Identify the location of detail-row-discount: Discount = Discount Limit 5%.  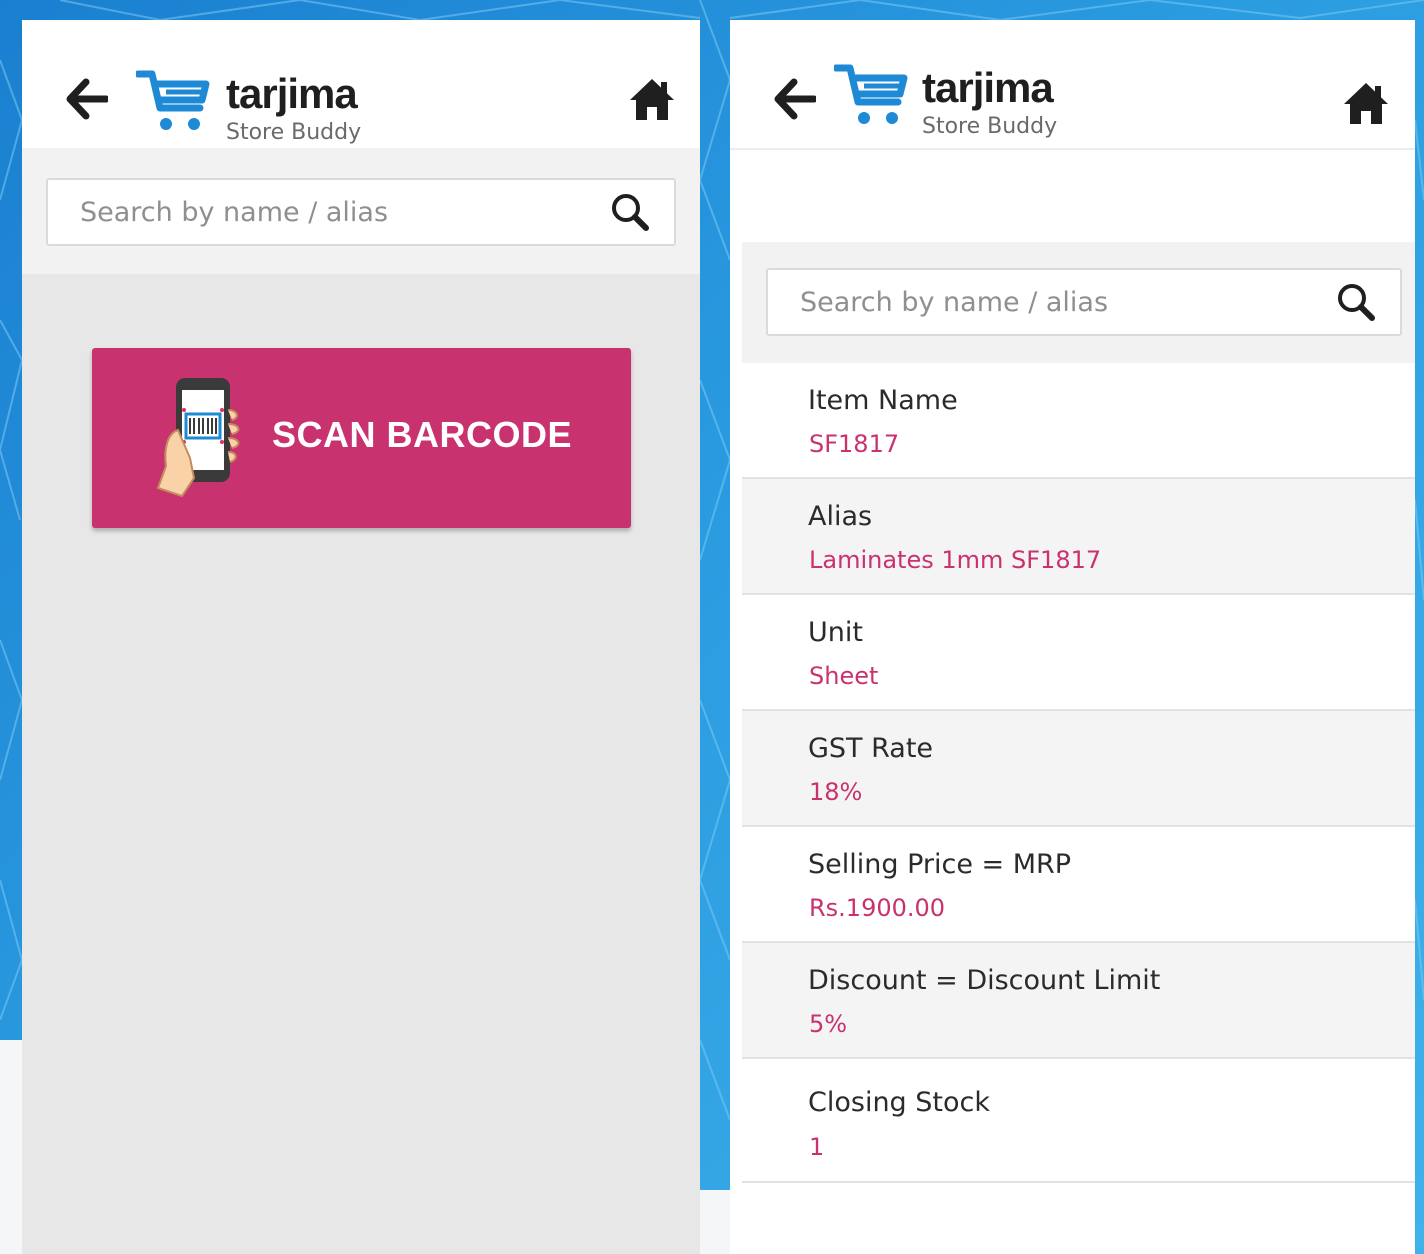
(1078, 1001).